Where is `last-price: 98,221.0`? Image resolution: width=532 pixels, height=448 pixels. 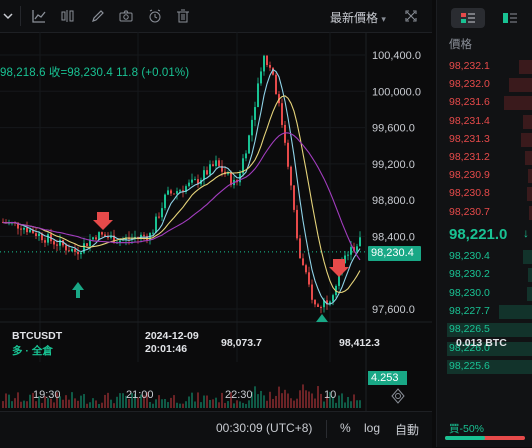 last-price: 98,221.0 is located at coordinates (478, 234).